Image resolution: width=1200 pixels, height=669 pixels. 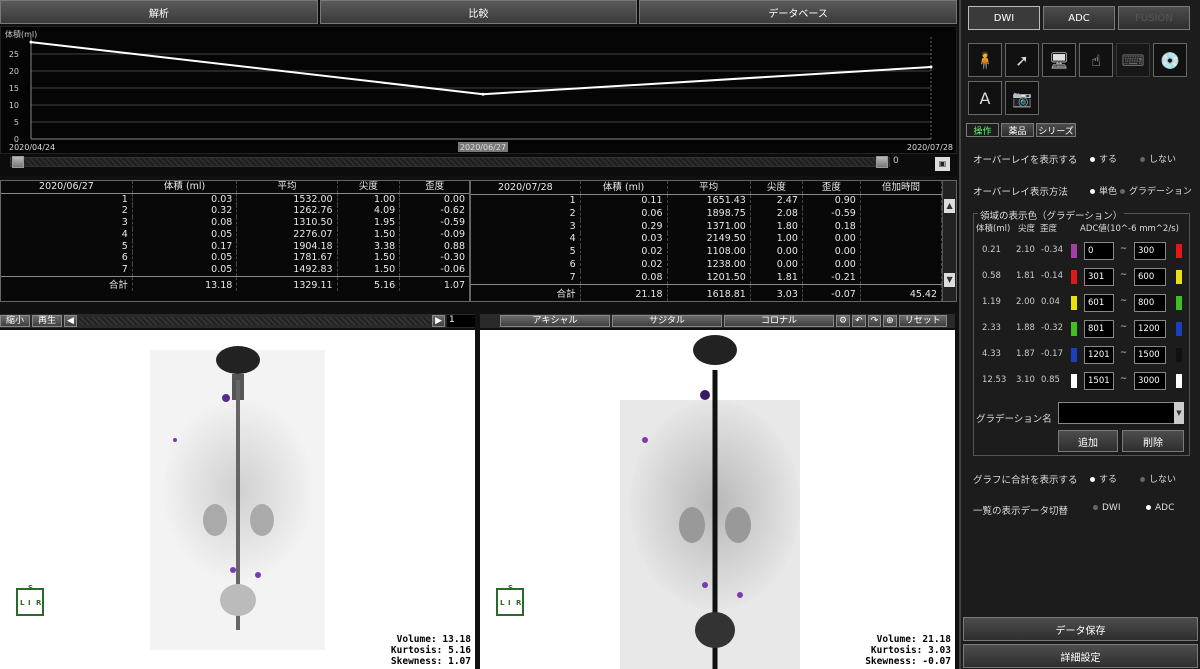 What do you see at coordinates (235, 246) in the screenshot?
I see `table-row: 5 0.17 1904.18 3.38 0.88` at bounding box center [235, 246].